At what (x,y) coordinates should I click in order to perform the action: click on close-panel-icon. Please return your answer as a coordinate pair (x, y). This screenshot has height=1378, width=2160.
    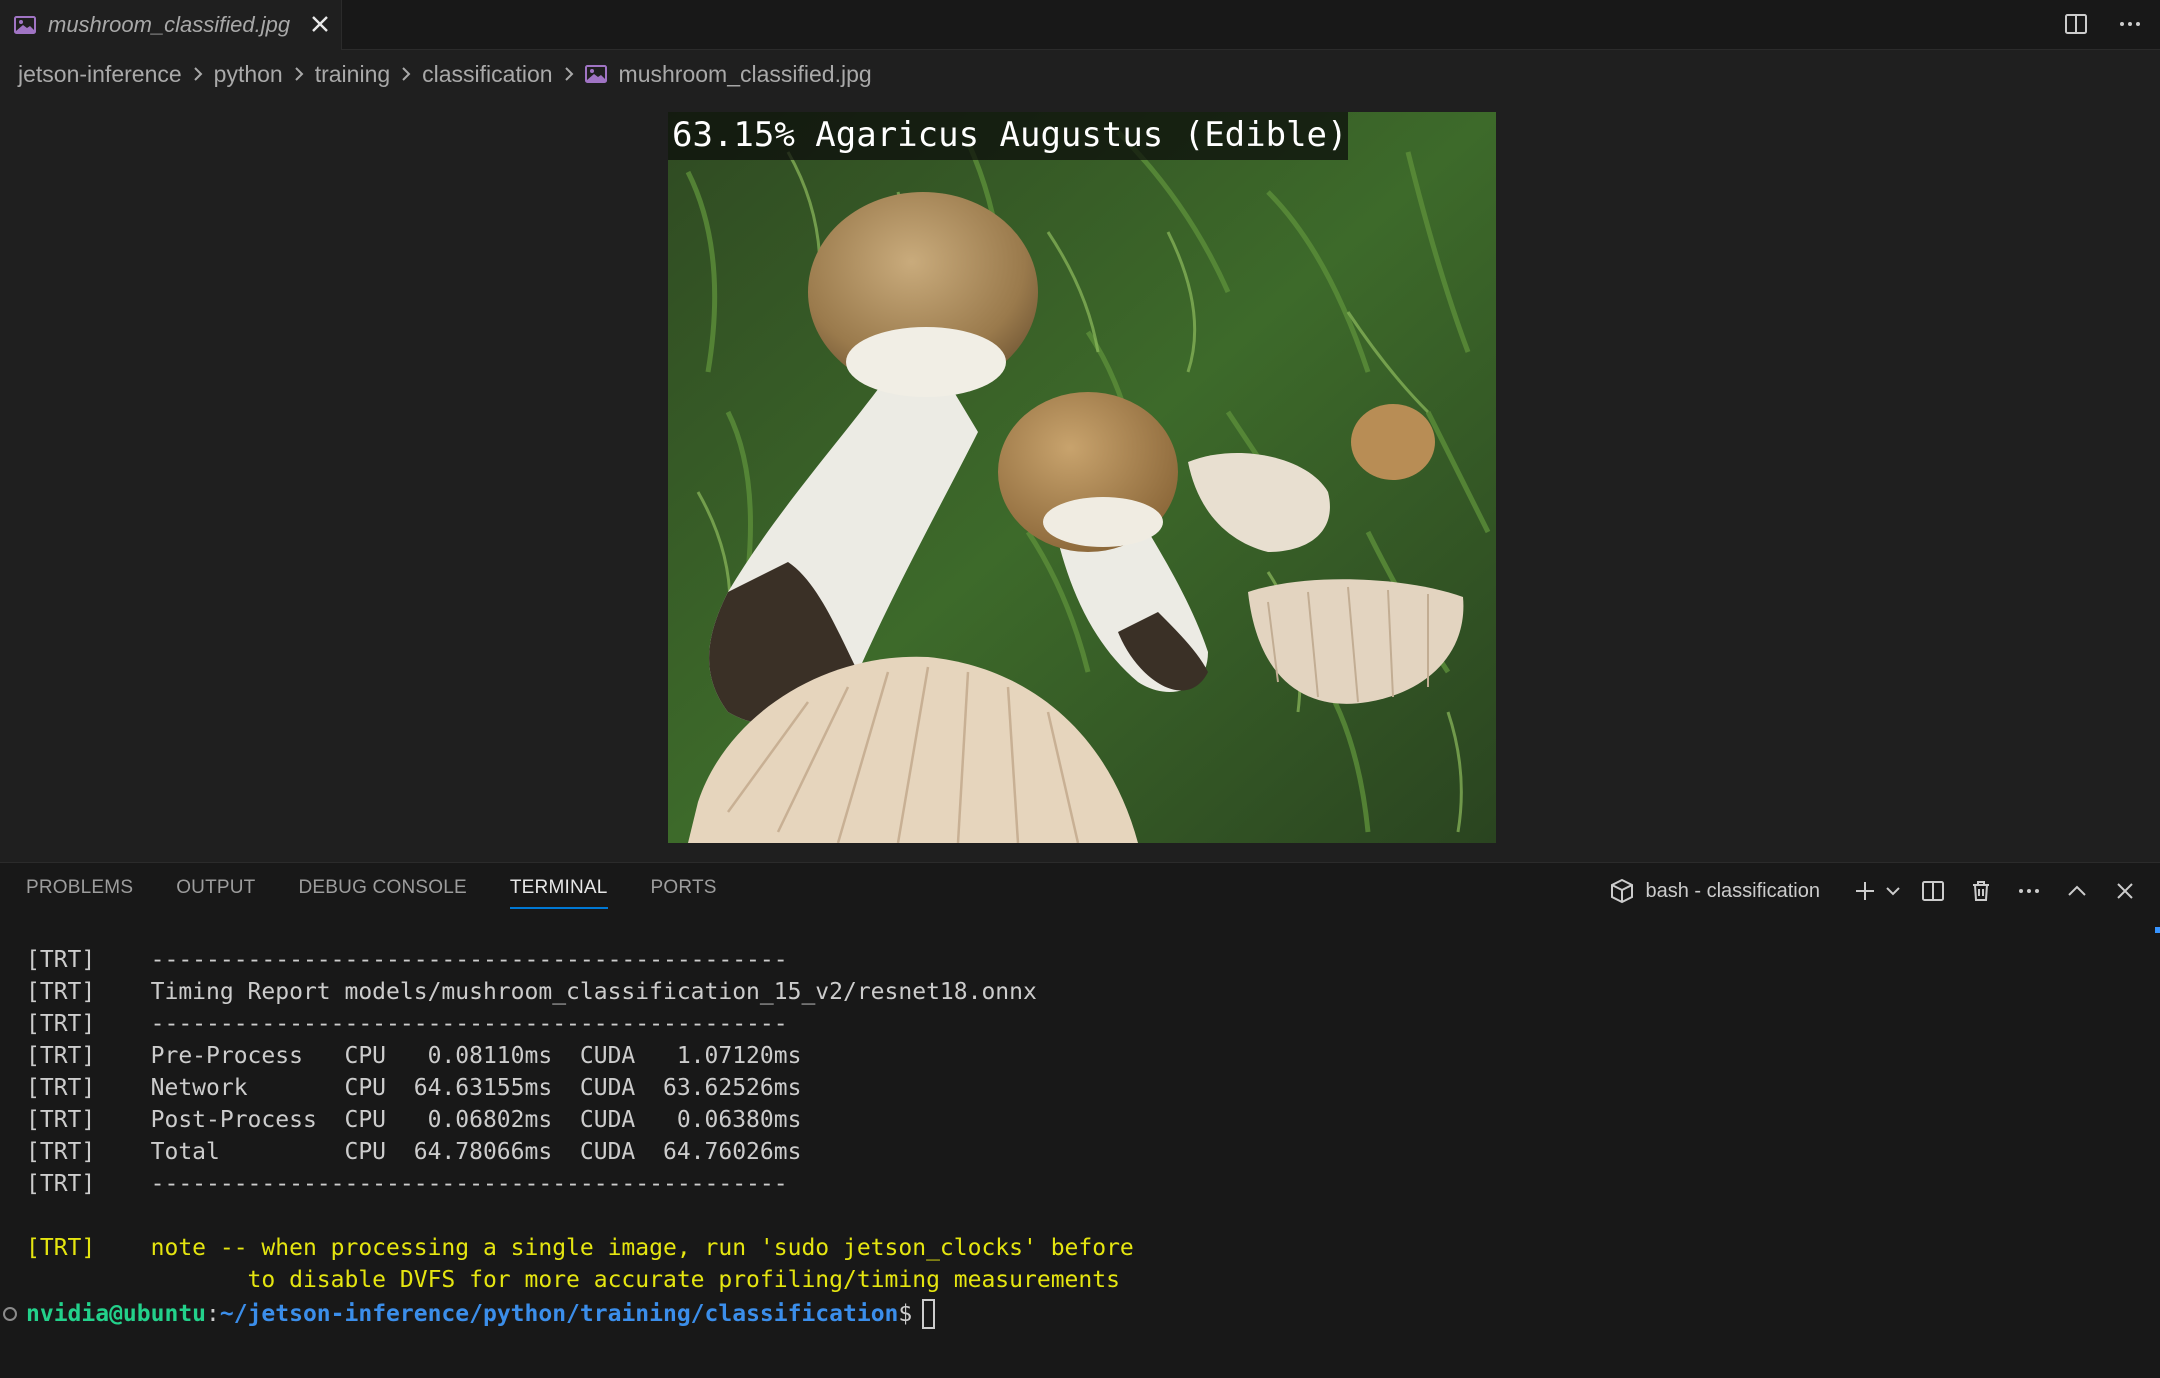
    Looking at the image, I should click on (2125, 891).